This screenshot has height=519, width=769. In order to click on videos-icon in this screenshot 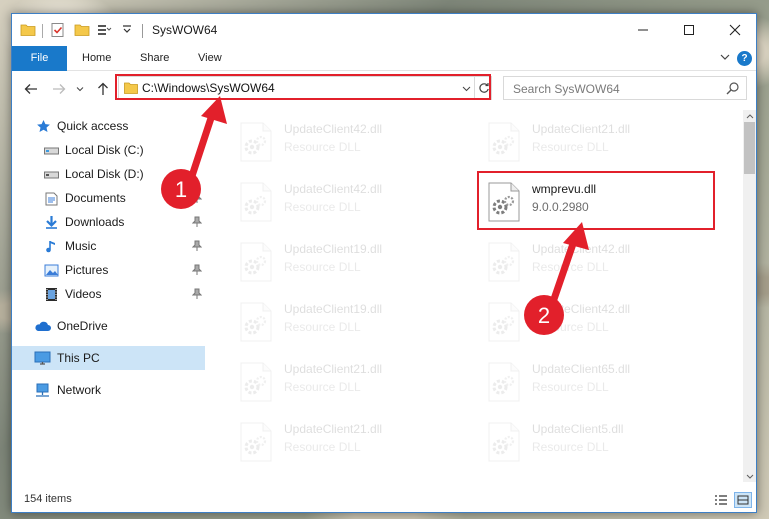, I will do `click(51, 294)`.